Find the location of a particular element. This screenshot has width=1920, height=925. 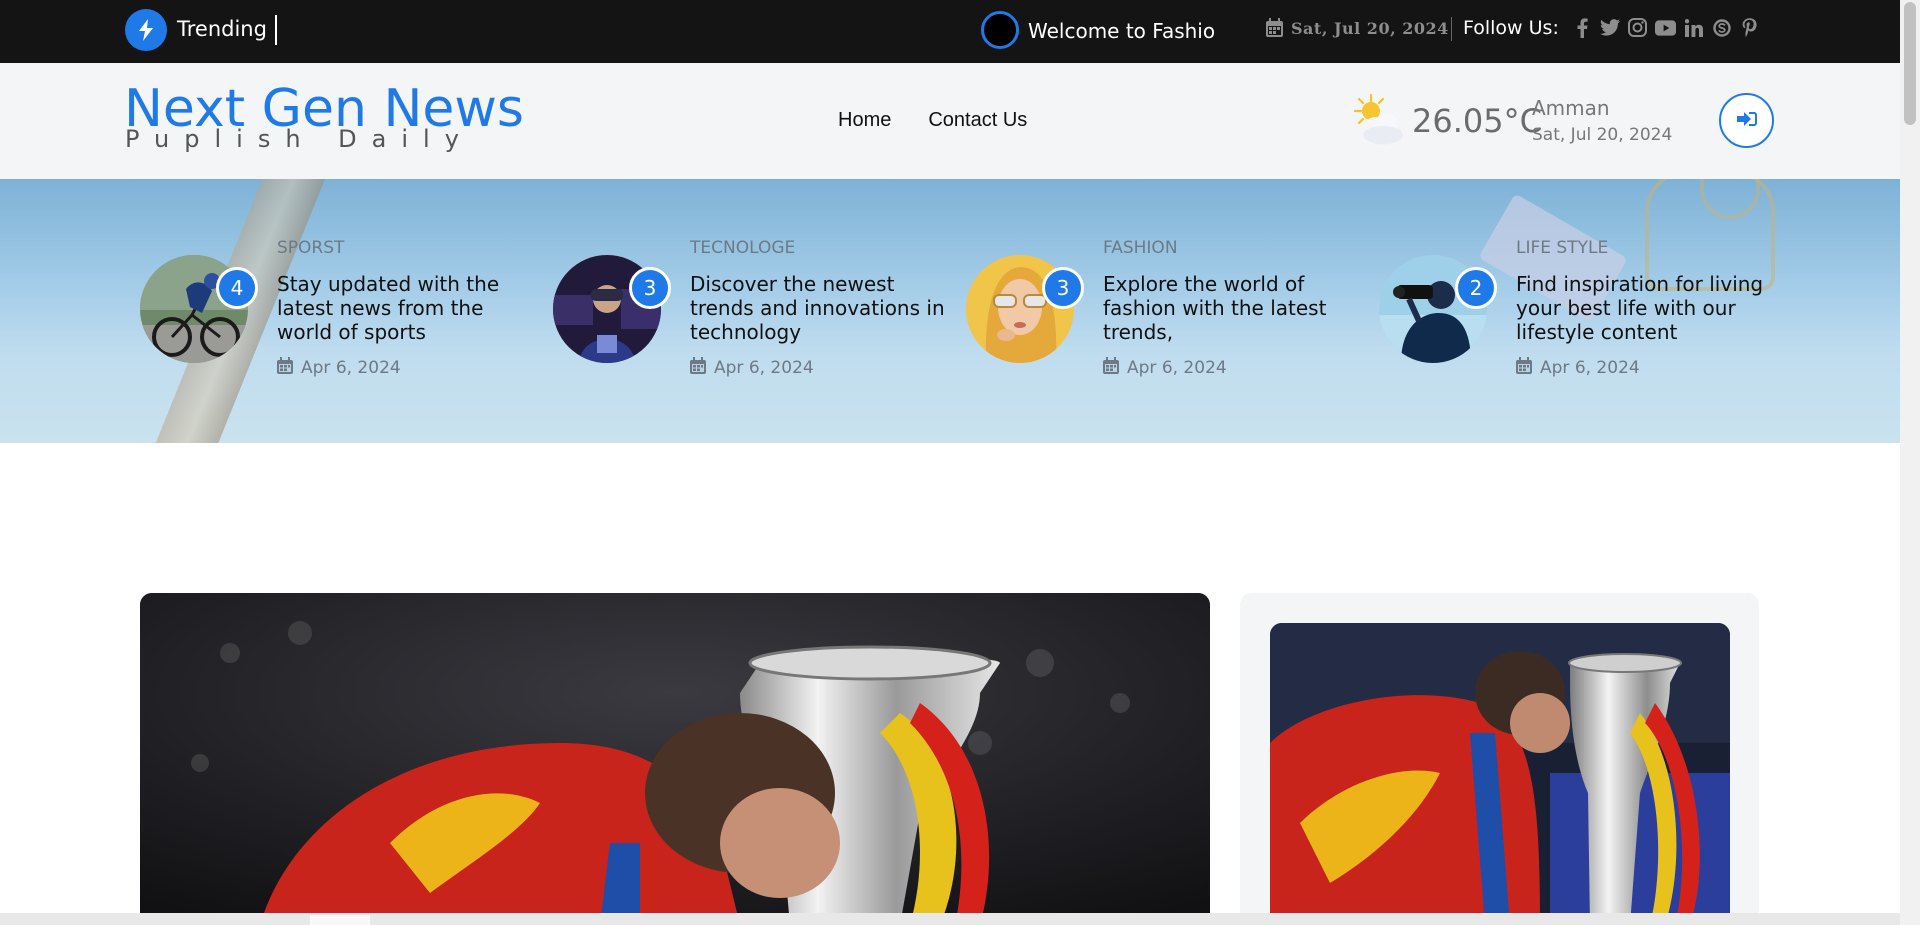

horizontal-scrollbar-thumb is located at coordinates (340, 920).